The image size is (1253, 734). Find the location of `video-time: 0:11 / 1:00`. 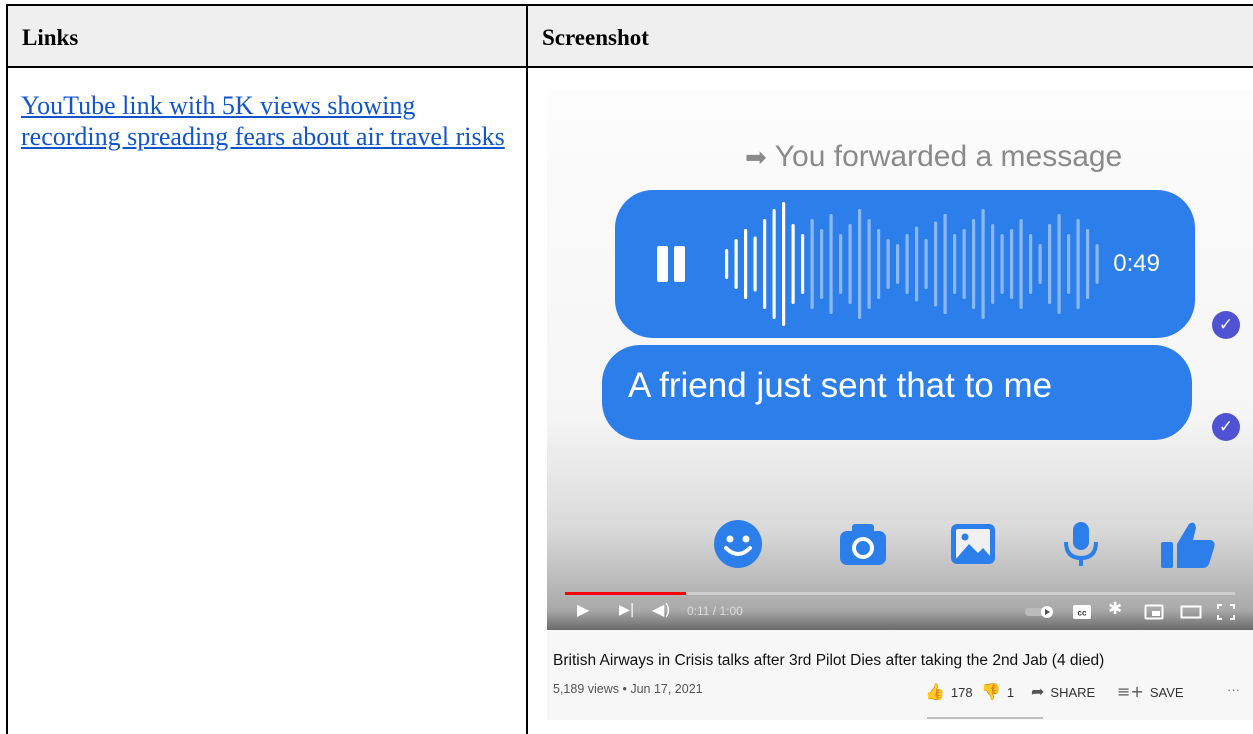

video-time: 0:11 / 1:00 is located at coordinates (715, 611).